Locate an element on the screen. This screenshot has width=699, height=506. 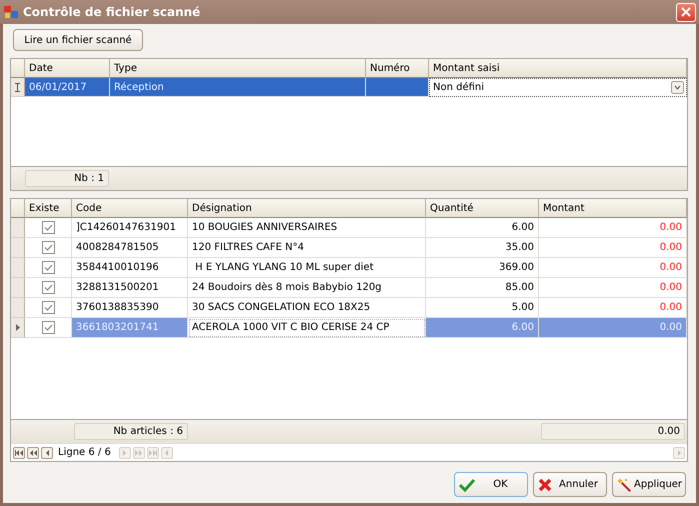
app-icon is located at coordinates (11, 12).